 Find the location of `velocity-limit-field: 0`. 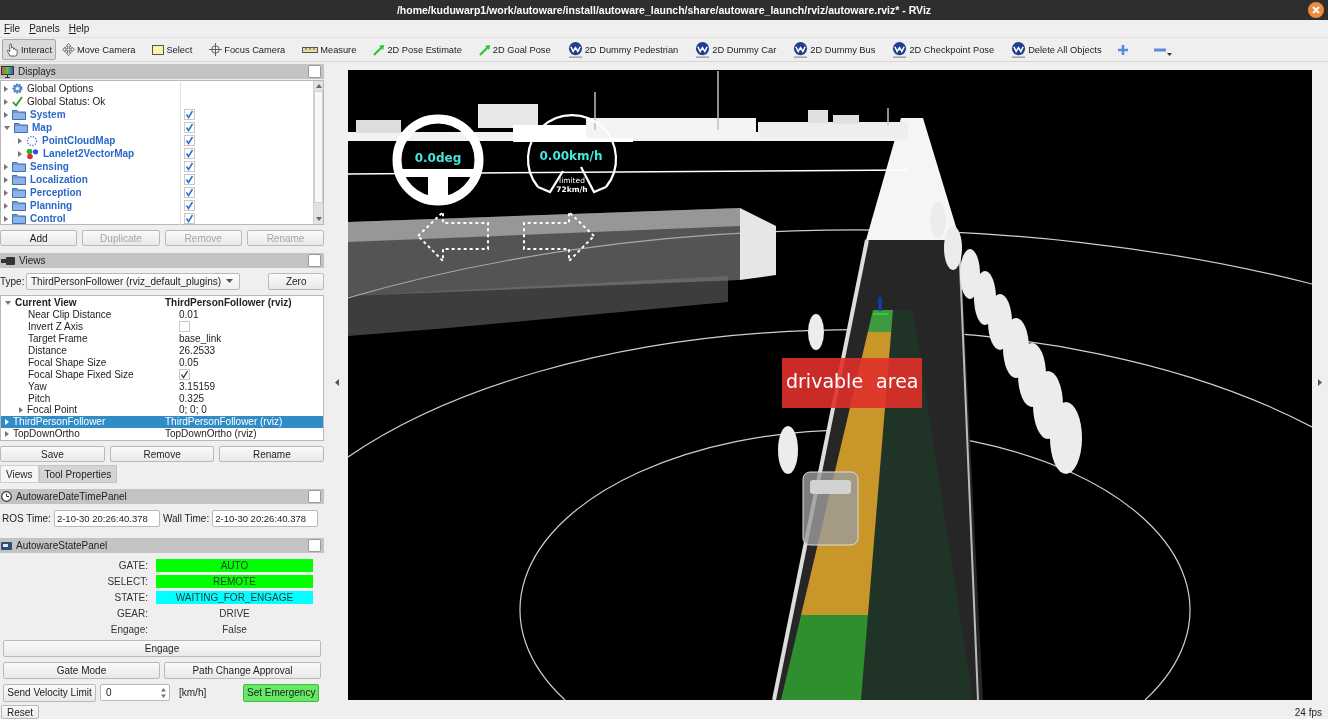

velocity-limit-field: 0 is located at coordinates (135, 692).